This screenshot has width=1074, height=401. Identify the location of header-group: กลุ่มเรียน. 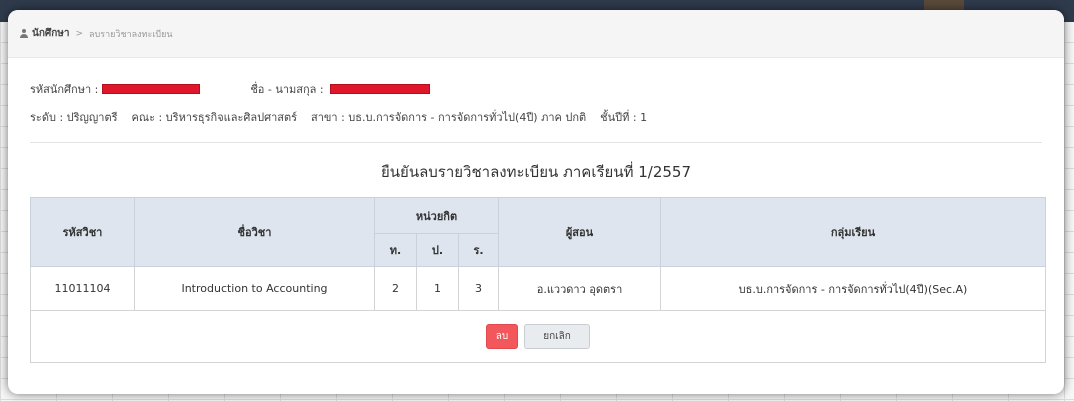
(853, 232).